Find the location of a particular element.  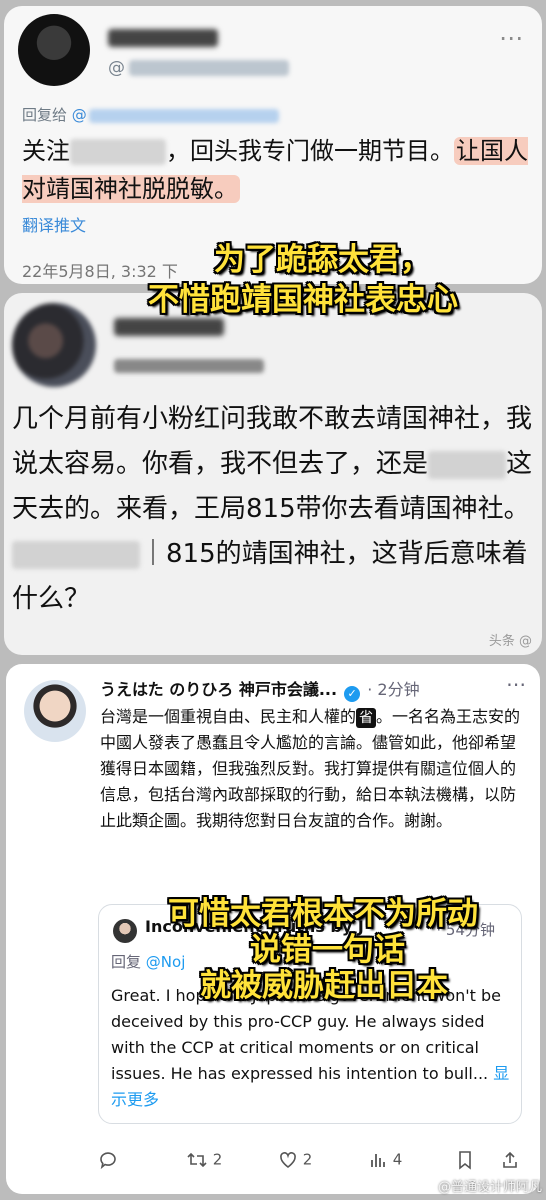

author-name is located at coordinates (163, 36).